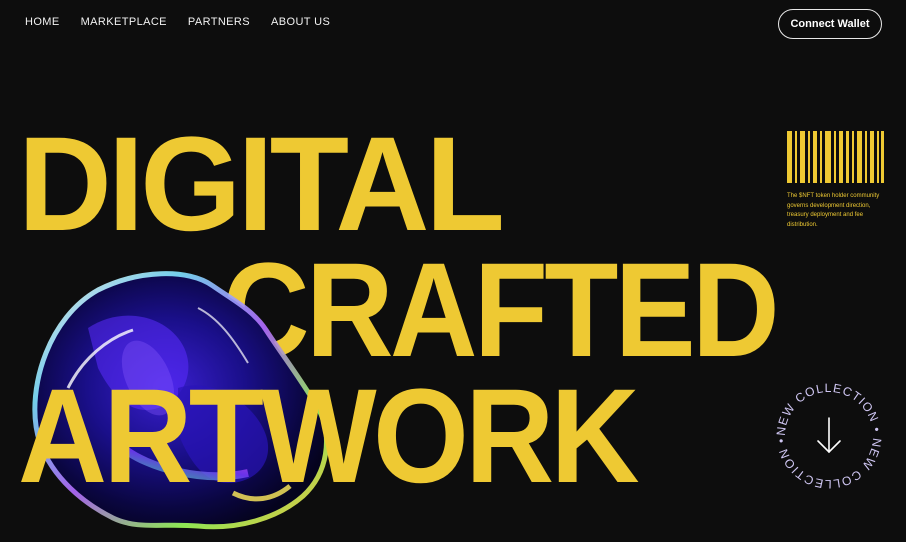  What do you see at coordinates (830, 24) in the screenshot?
I see `connect-wallet-button: Connect Wallet` at bounding box center [830, 24].